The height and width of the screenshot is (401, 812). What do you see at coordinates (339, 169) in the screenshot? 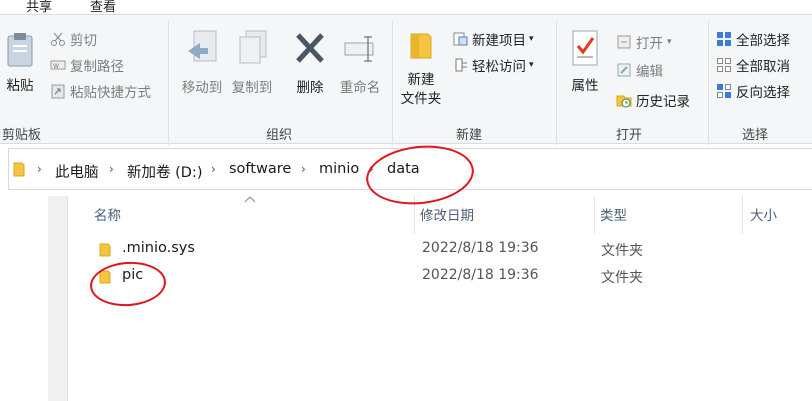
I see `breadcrumb-minio: minio` at bounding box center [339, 169].